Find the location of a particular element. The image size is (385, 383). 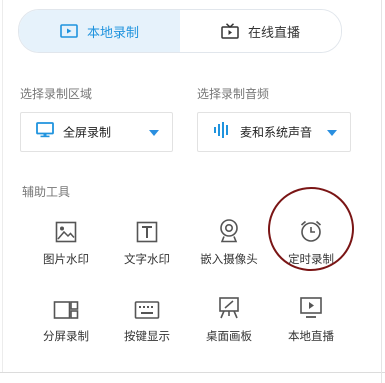

tab-local-record: 本地录制 is located at coordinates (99, 31).